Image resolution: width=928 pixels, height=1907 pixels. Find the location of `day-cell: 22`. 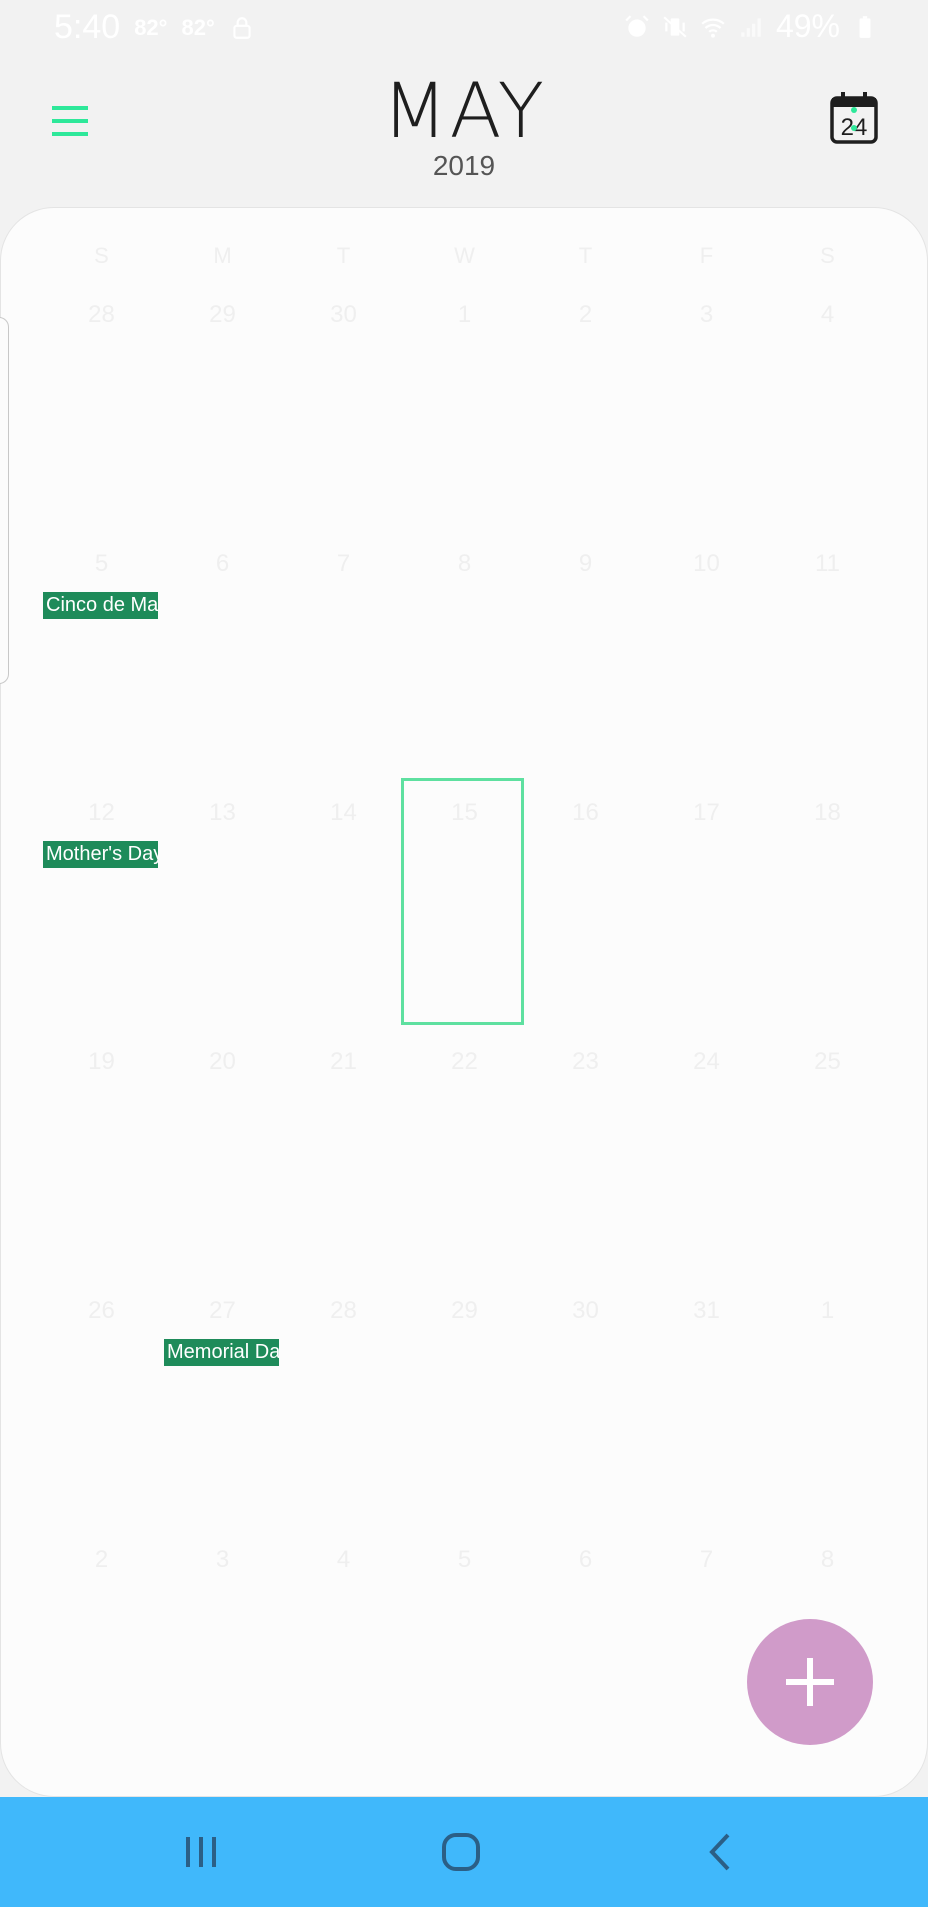

day-cell: 22 is located at coordinates (464, 1164).